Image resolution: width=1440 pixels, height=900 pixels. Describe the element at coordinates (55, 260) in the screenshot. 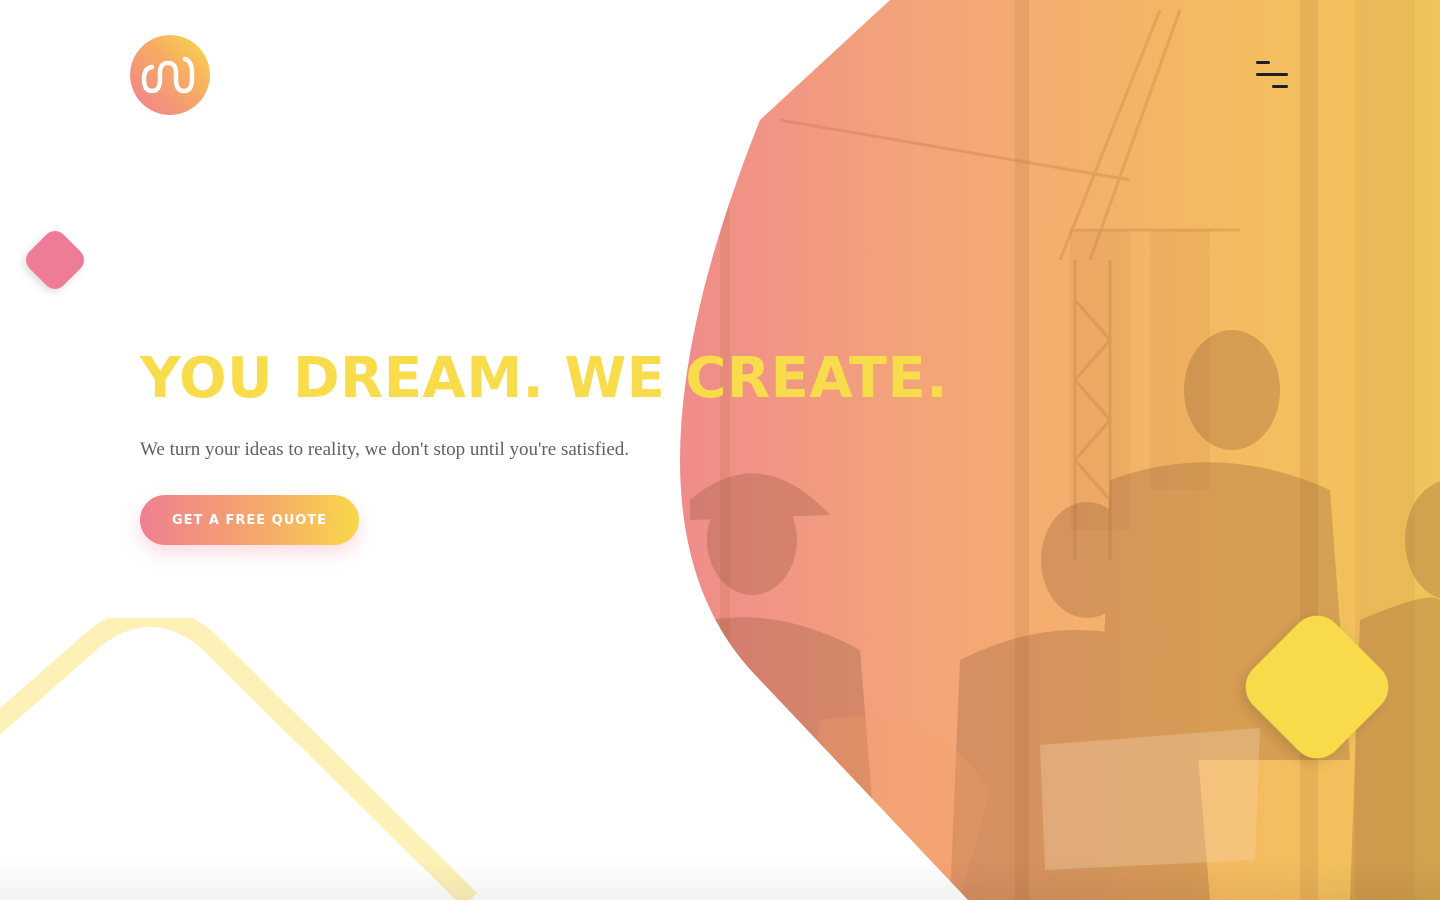

I see `pink-diamond-decoration` at that location.